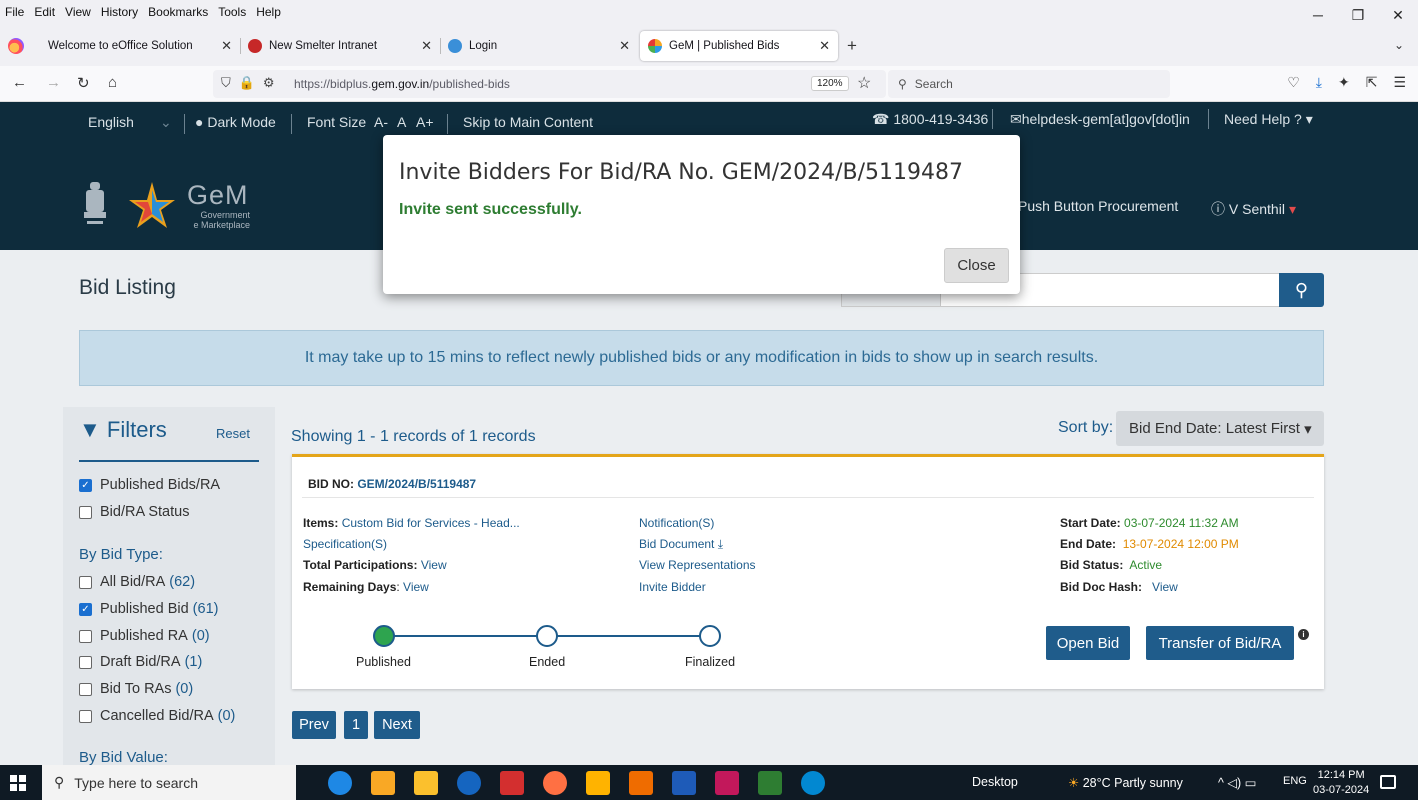 The height and width of the screenshot is (800, 1418). What do you see at coordinates (512, 783) in the screenshot?
I see `pdf-reader-icon` at bounding box center [512, 783].